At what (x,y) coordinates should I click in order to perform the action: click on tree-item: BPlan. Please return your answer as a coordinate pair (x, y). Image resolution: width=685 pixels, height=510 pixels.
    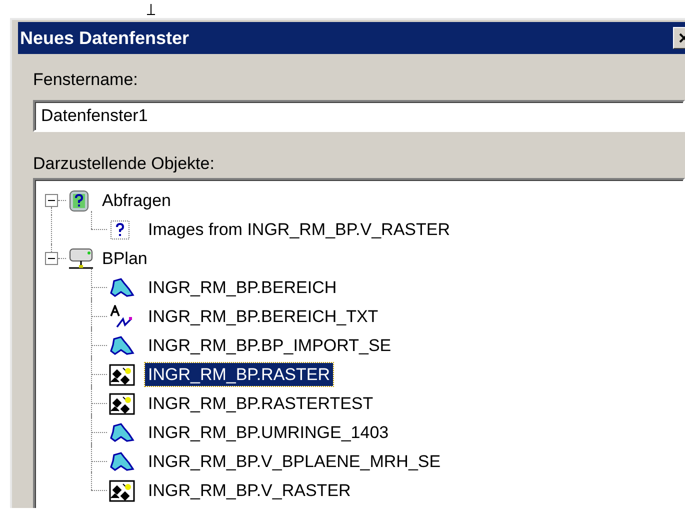
    Looking at the image, I should click on (124, 258).